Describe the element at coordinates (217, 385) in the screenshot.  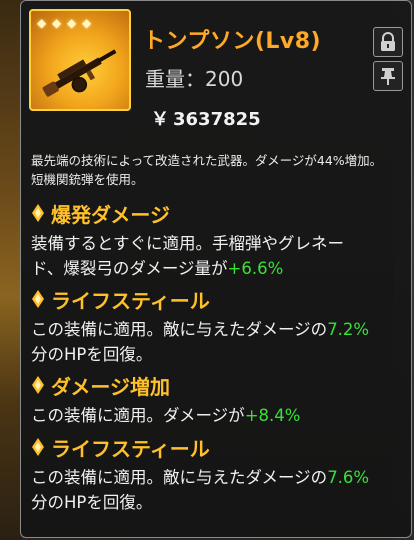
I see `effect-heading: ダメージ増加` at that location.